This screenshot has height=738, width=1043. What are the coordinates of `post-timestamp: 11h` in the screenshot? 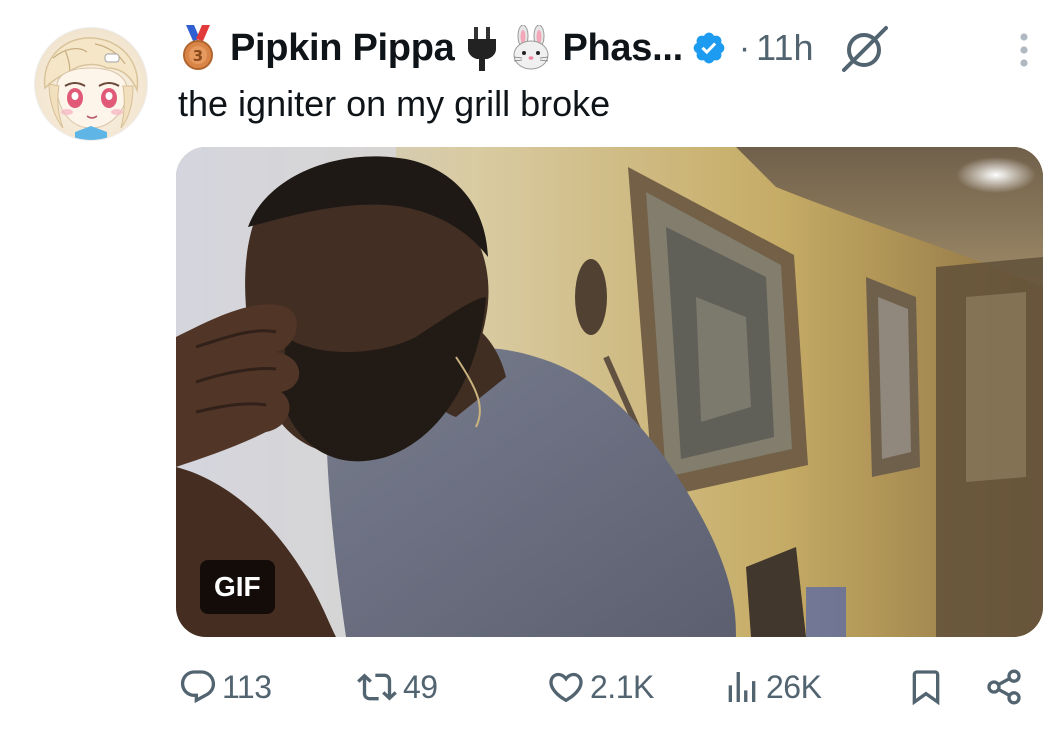 It's located at (784, 48).